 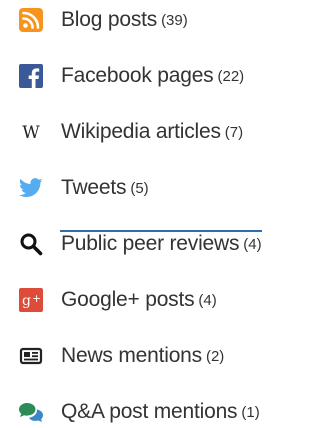 What do you see at coordinates (128, 299) in the screenshot?
I see `list-item-label: Google+ posts` at bounding box center [128, 299].